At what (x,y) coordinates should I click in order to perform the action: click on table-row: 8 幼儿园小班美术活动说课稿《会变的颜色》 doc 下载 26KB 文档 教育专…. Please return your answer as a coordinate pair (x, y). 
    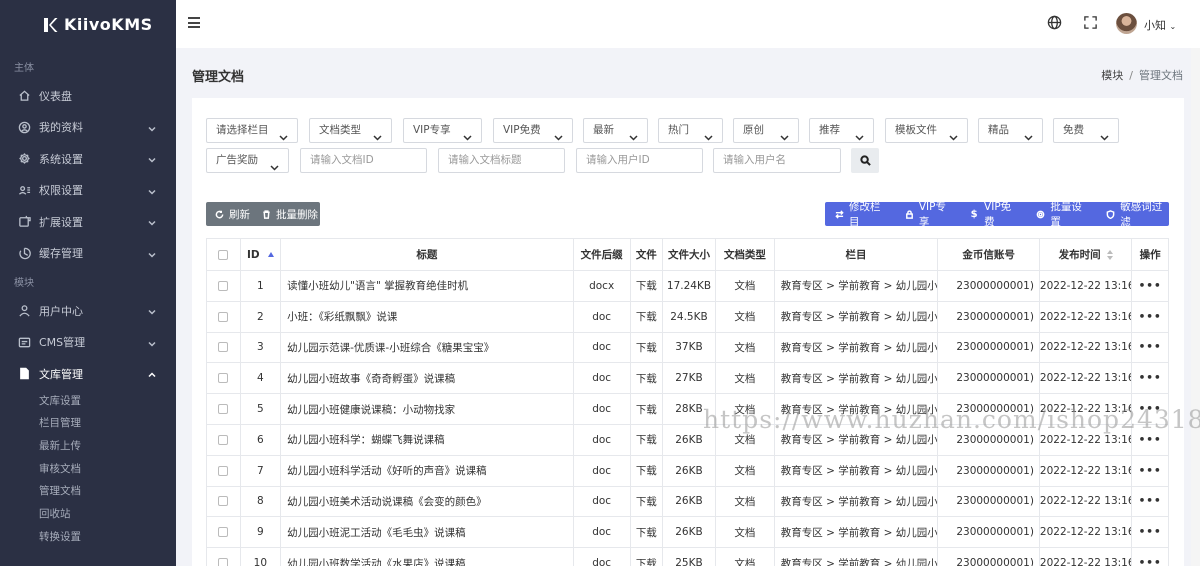
    Looking at the image, I should click on (687, 501).